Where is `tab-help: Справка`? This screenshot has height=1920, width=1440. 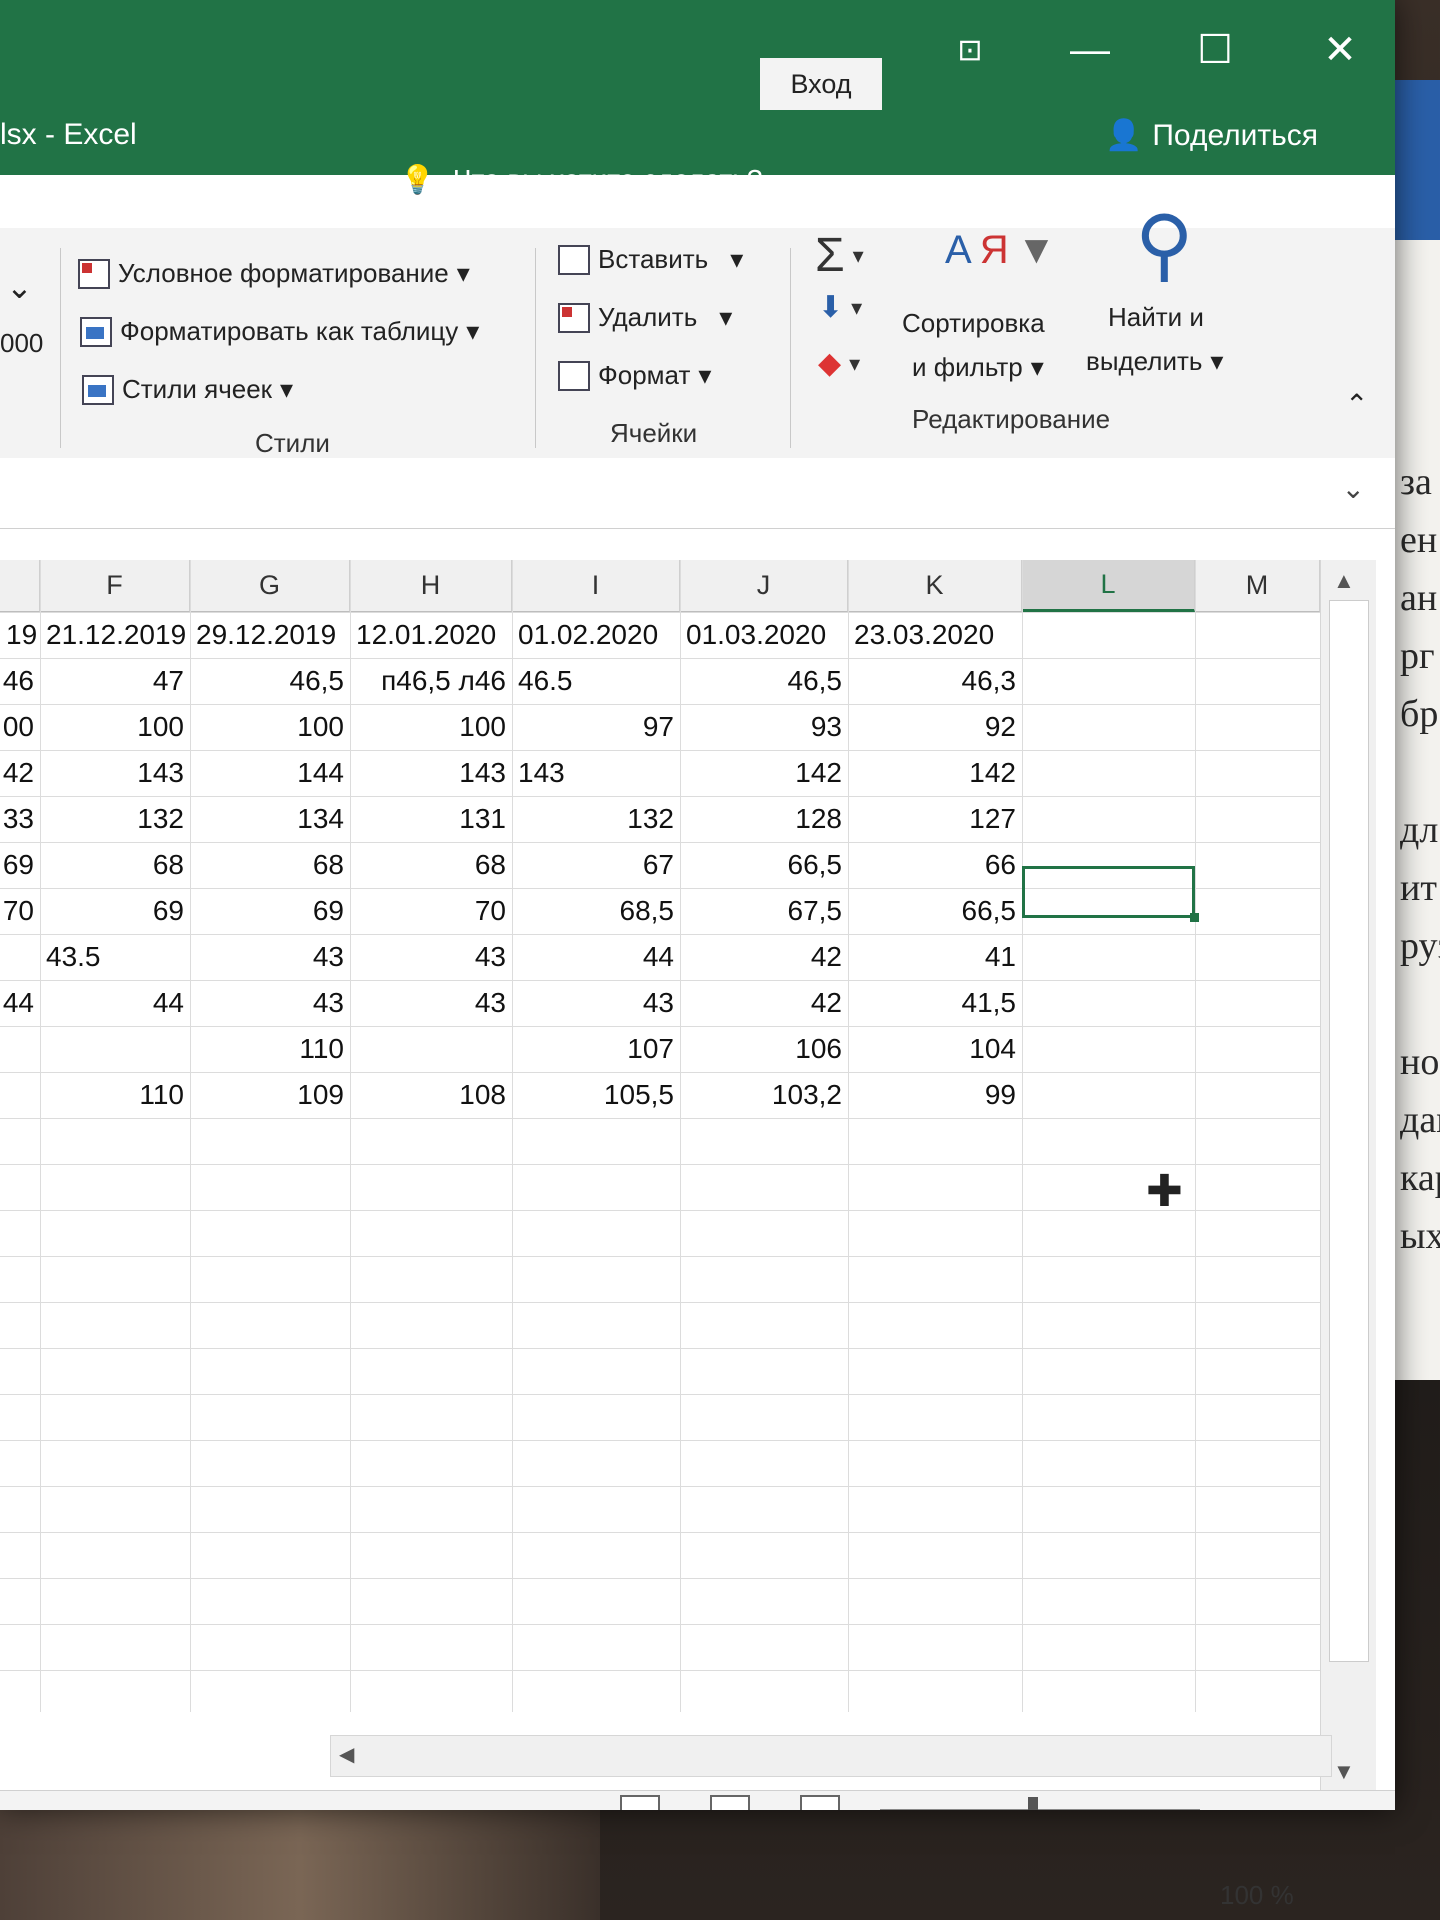
tab-help: Справка is located at coordinates (283, 201).